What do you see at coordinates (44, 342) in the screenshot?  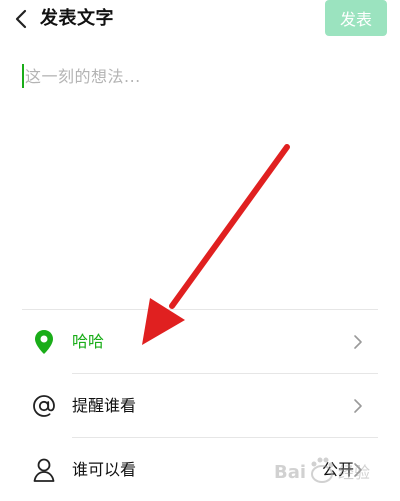 I see `location-pin-icon` at bounding box center [44, 342].